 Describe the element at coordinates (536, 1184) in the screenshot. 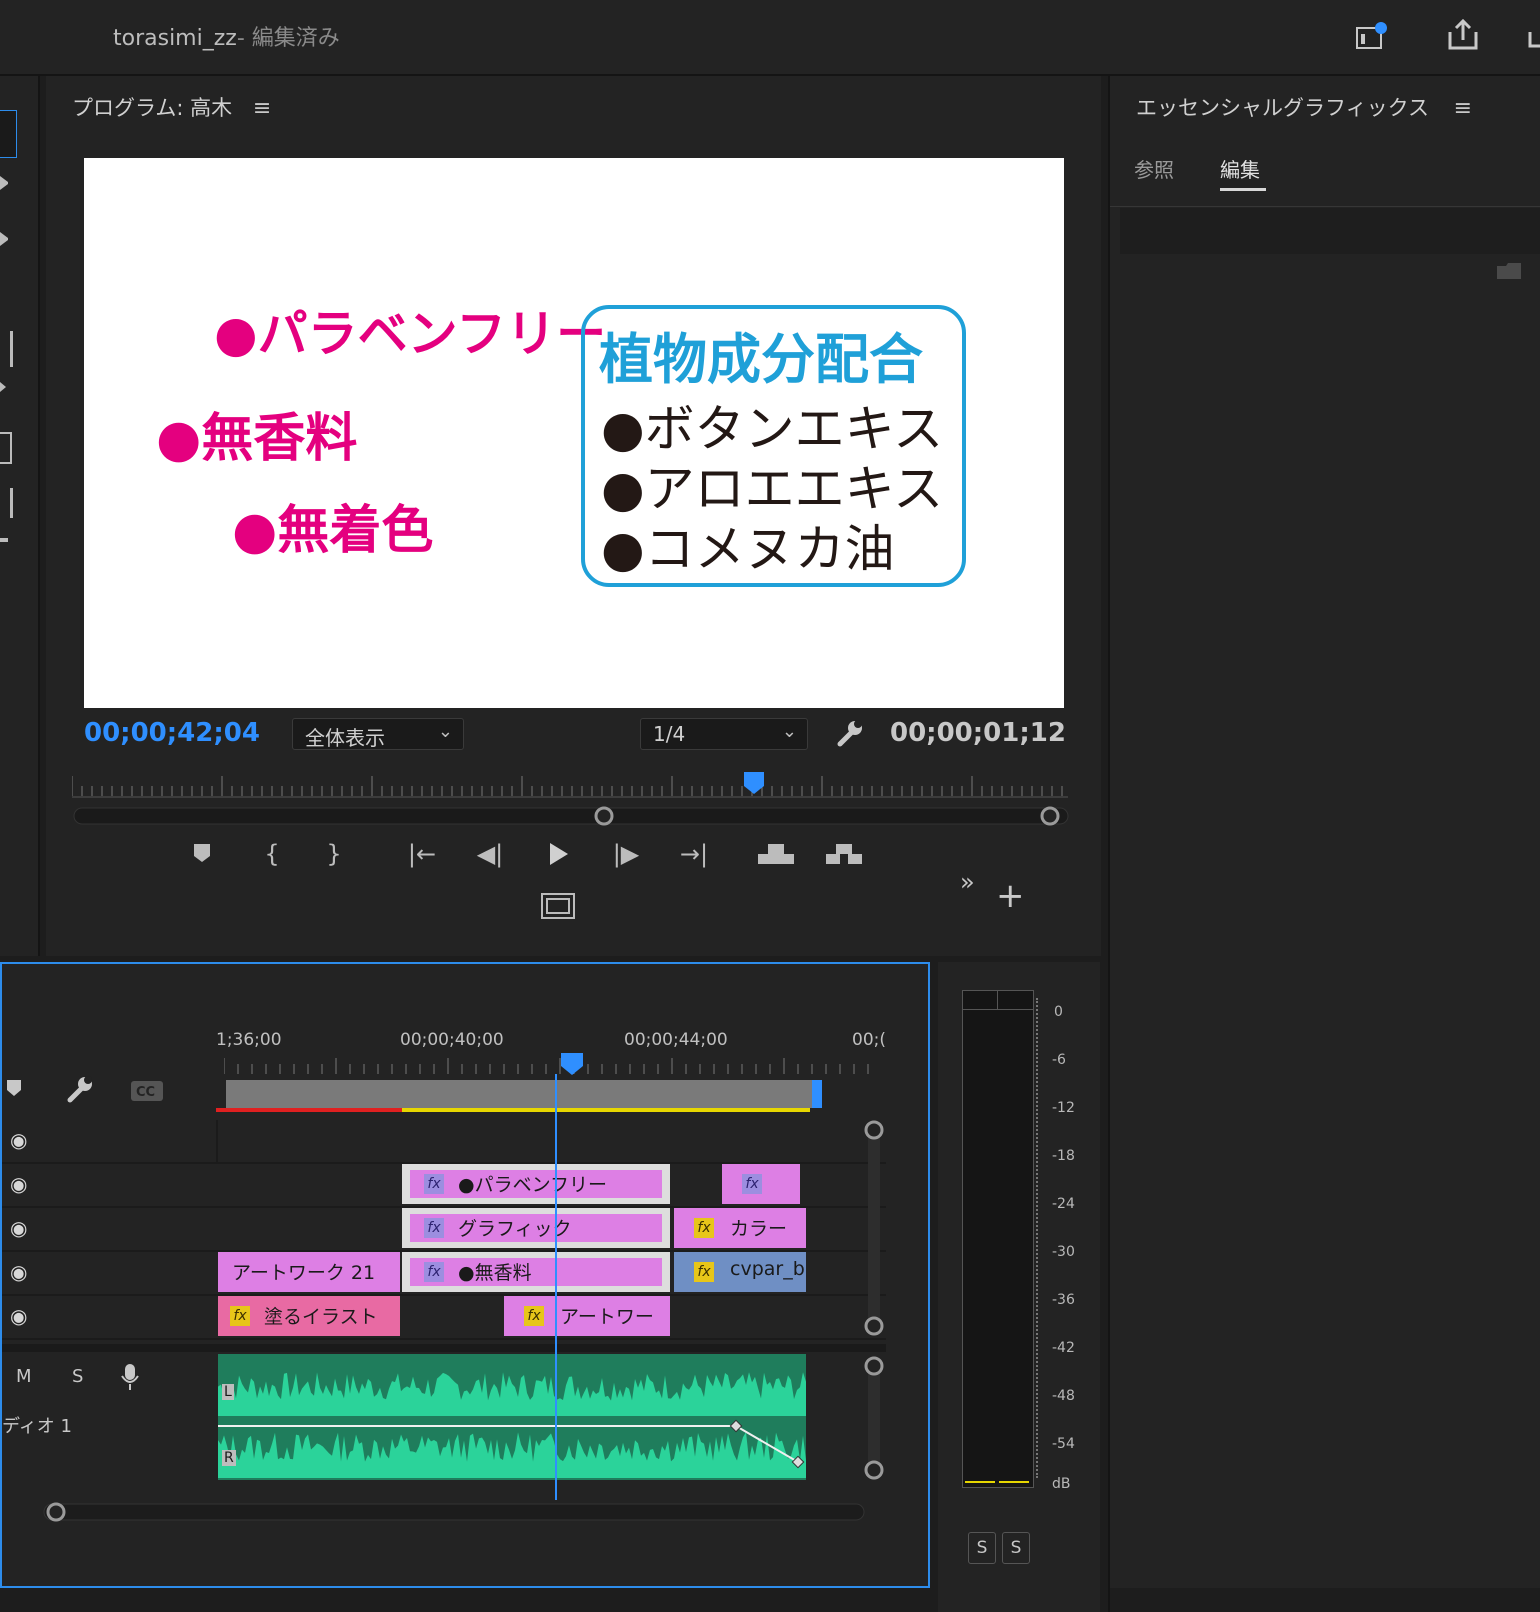

I see `clip-paraben-free: fx ●パラベンフリー` at that location.